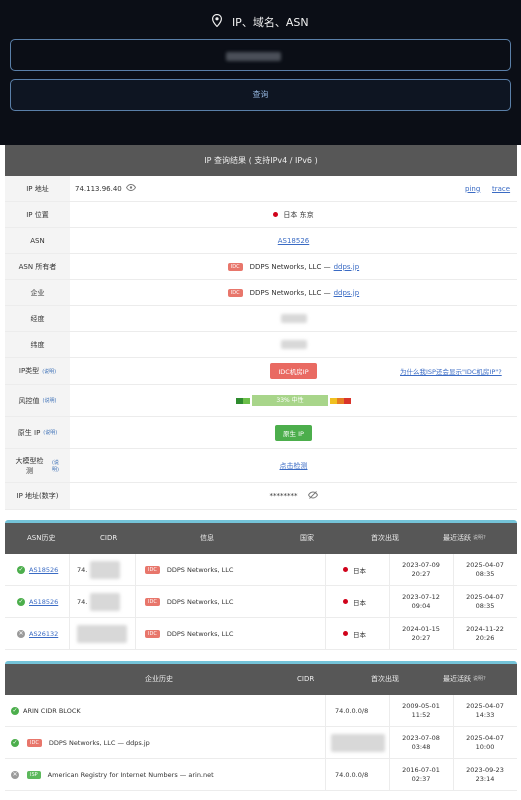 This screenshot has height=800, width=521. Describe the element at coordinates (421, 628) in the screenshot. I see `first-date: 2024-01-15` at that location.